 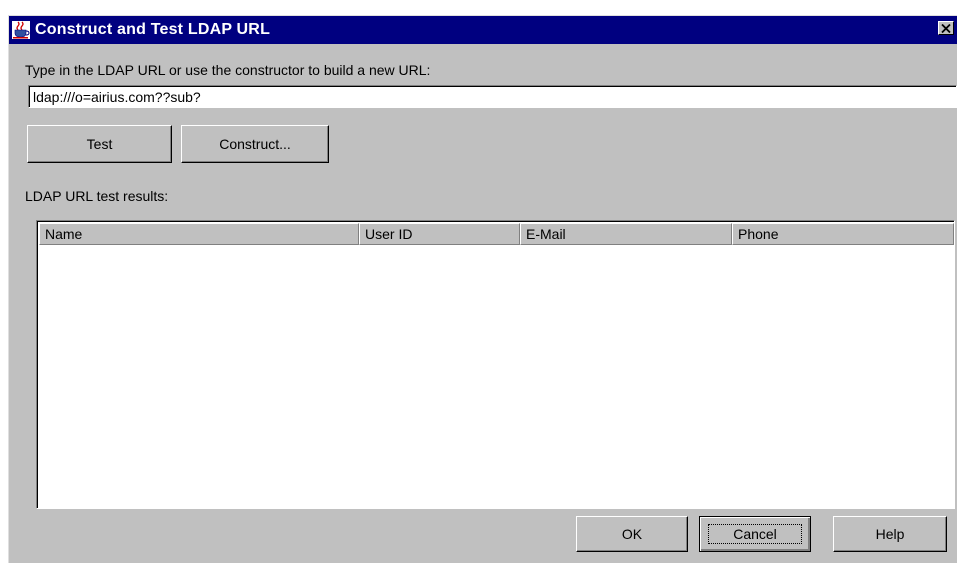 I want to click on cancel-button-label: Cancel, so click(x=755, y=534).